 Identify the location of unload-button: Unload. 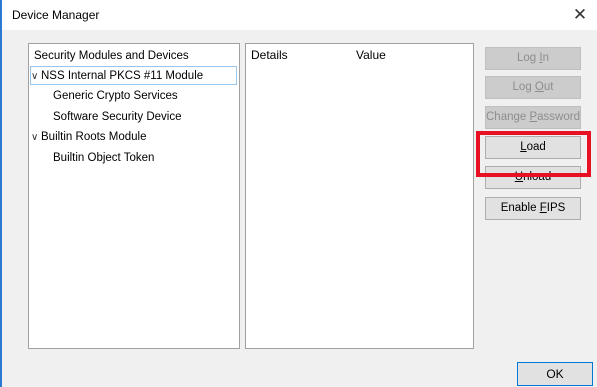
(533, 177).